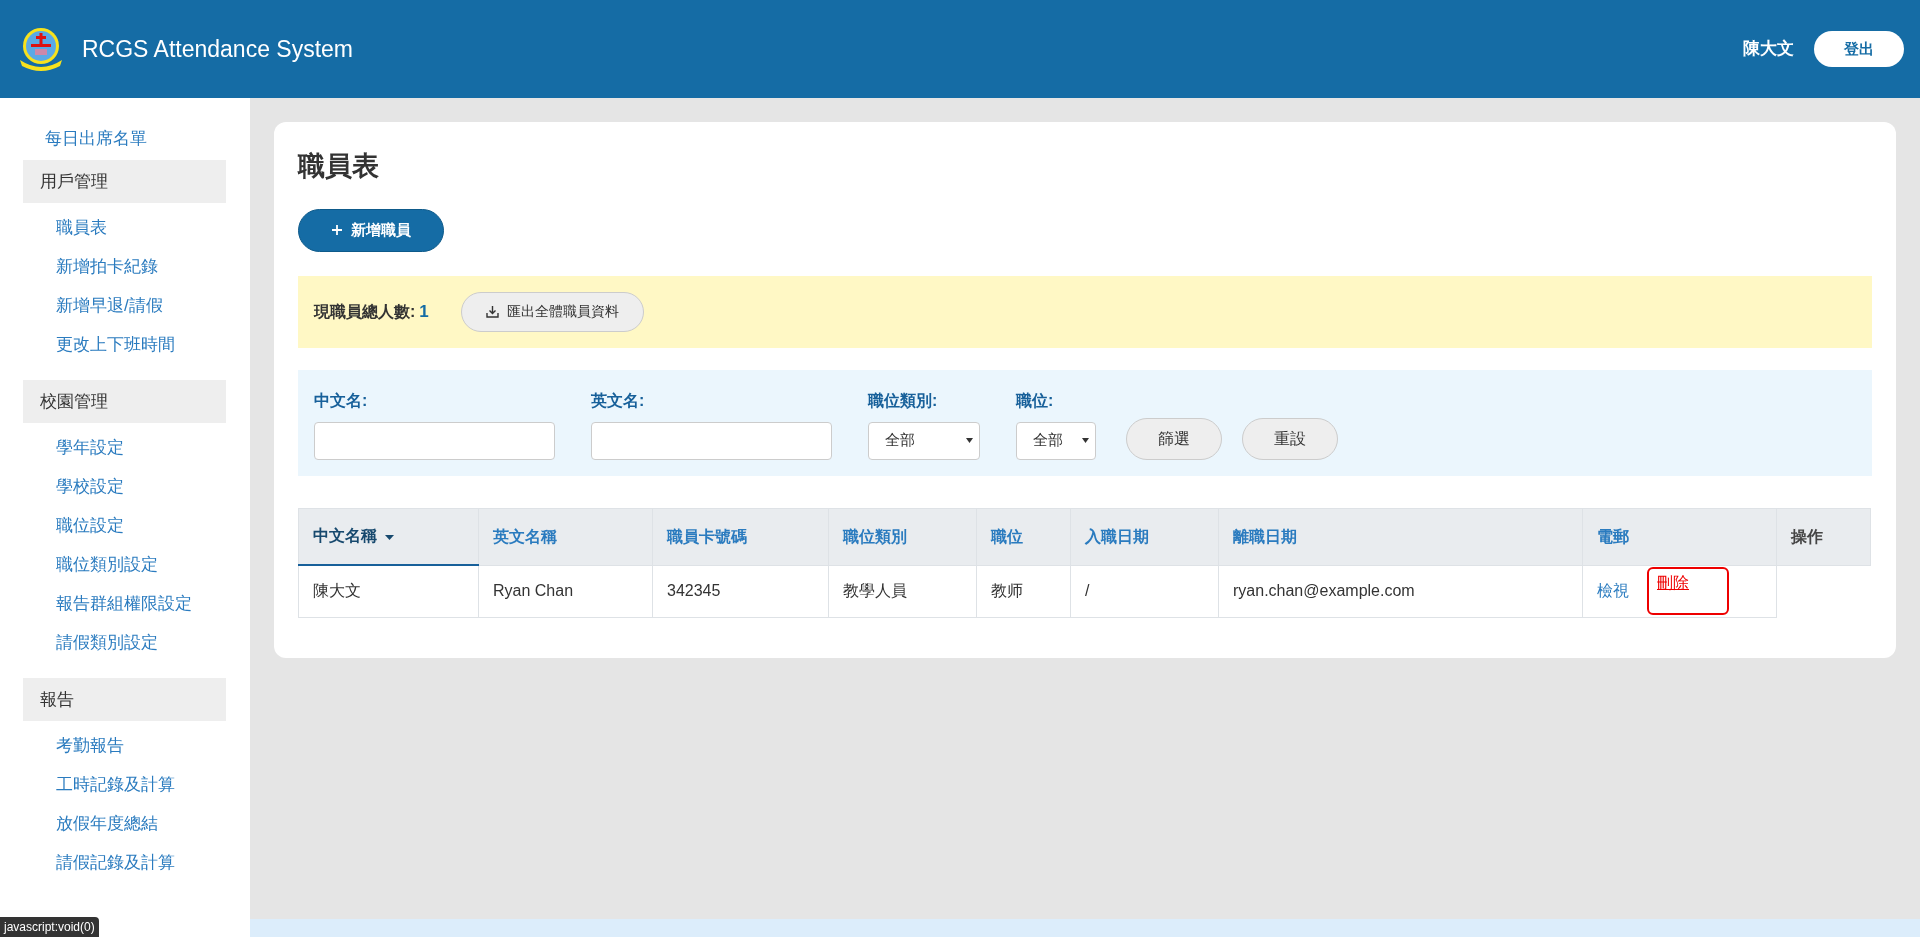  What do you see at coordinates (124, 447) in the screenshot?
I see `sidebar-link: 學年設定` at bounding box center [124, 447].